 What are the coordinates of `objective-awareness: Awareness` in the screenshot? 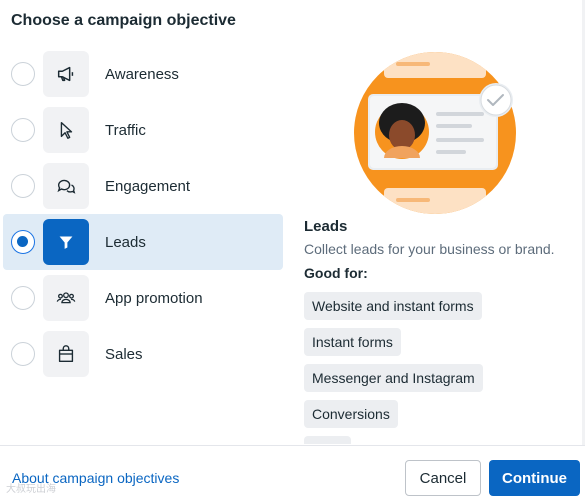 It's located at (143, 74).